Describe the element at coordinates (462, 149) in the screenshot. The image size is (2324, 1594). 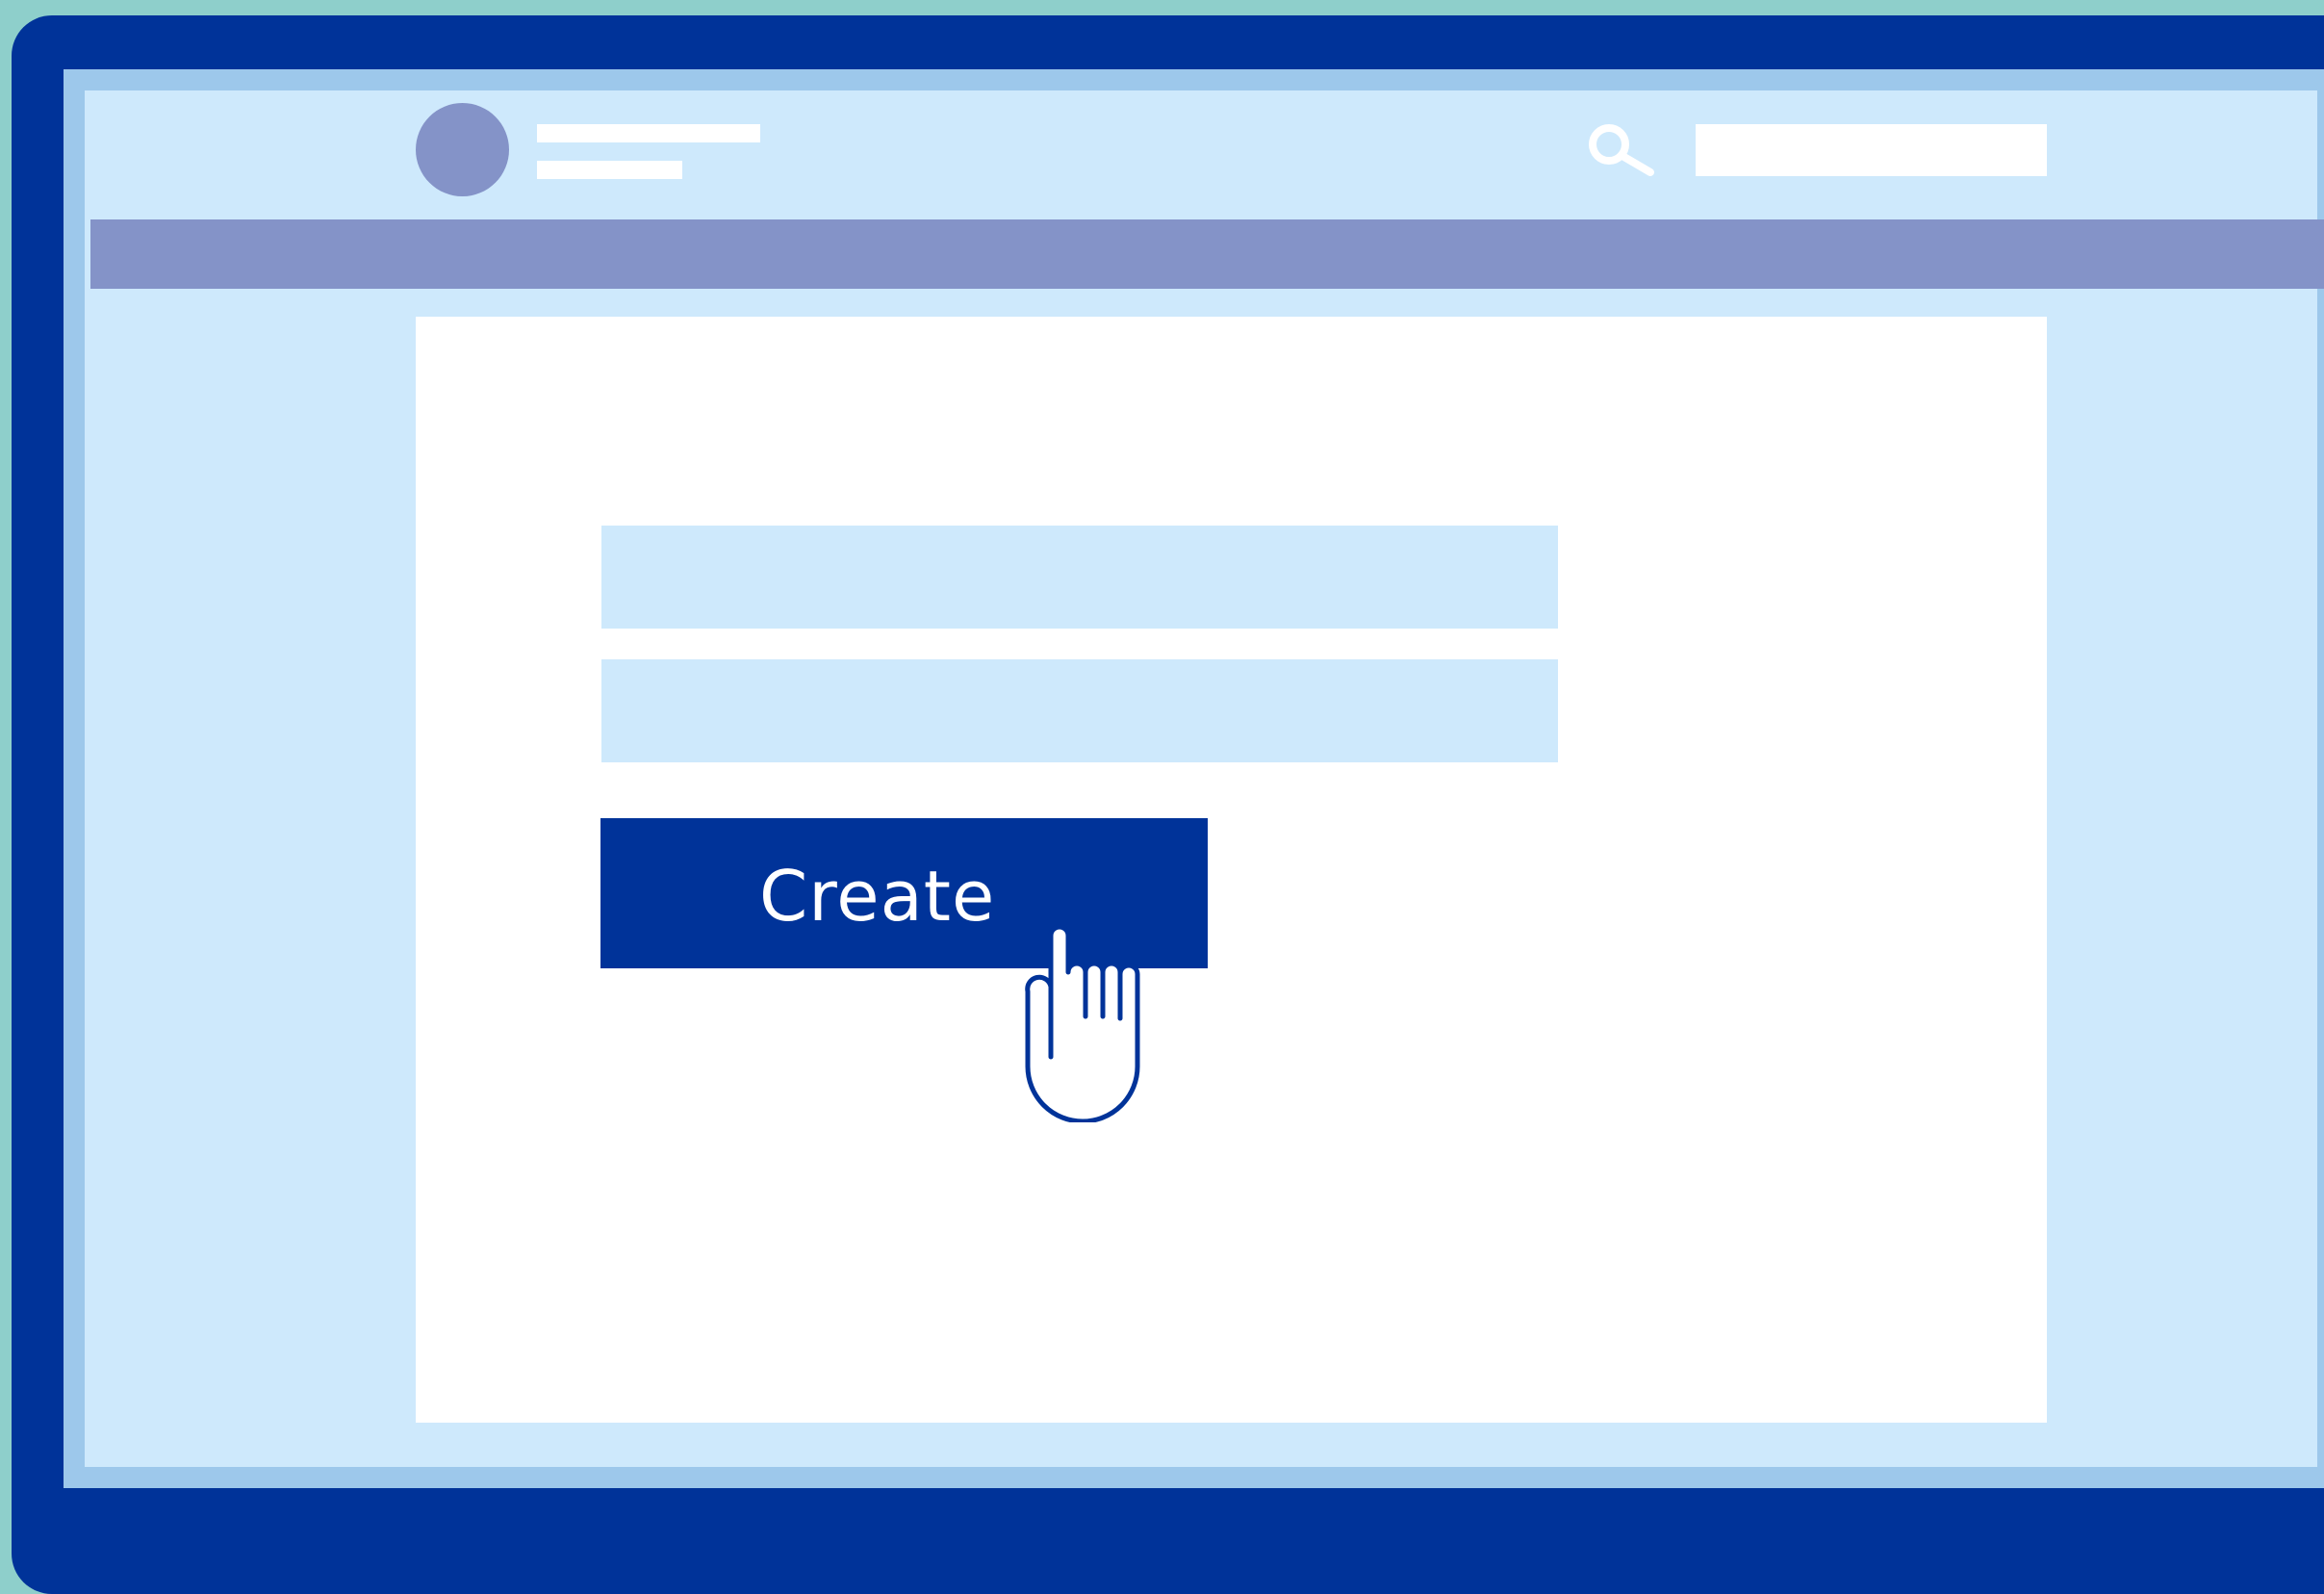
I see `avatar` at that location.